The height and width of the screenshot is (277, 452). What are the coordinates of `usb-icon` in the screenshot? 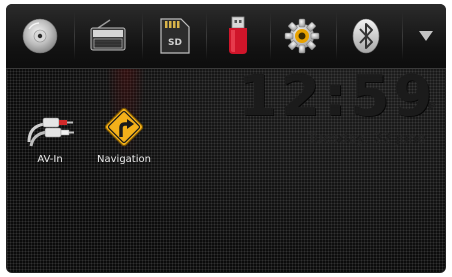 It's located at (238, 36).